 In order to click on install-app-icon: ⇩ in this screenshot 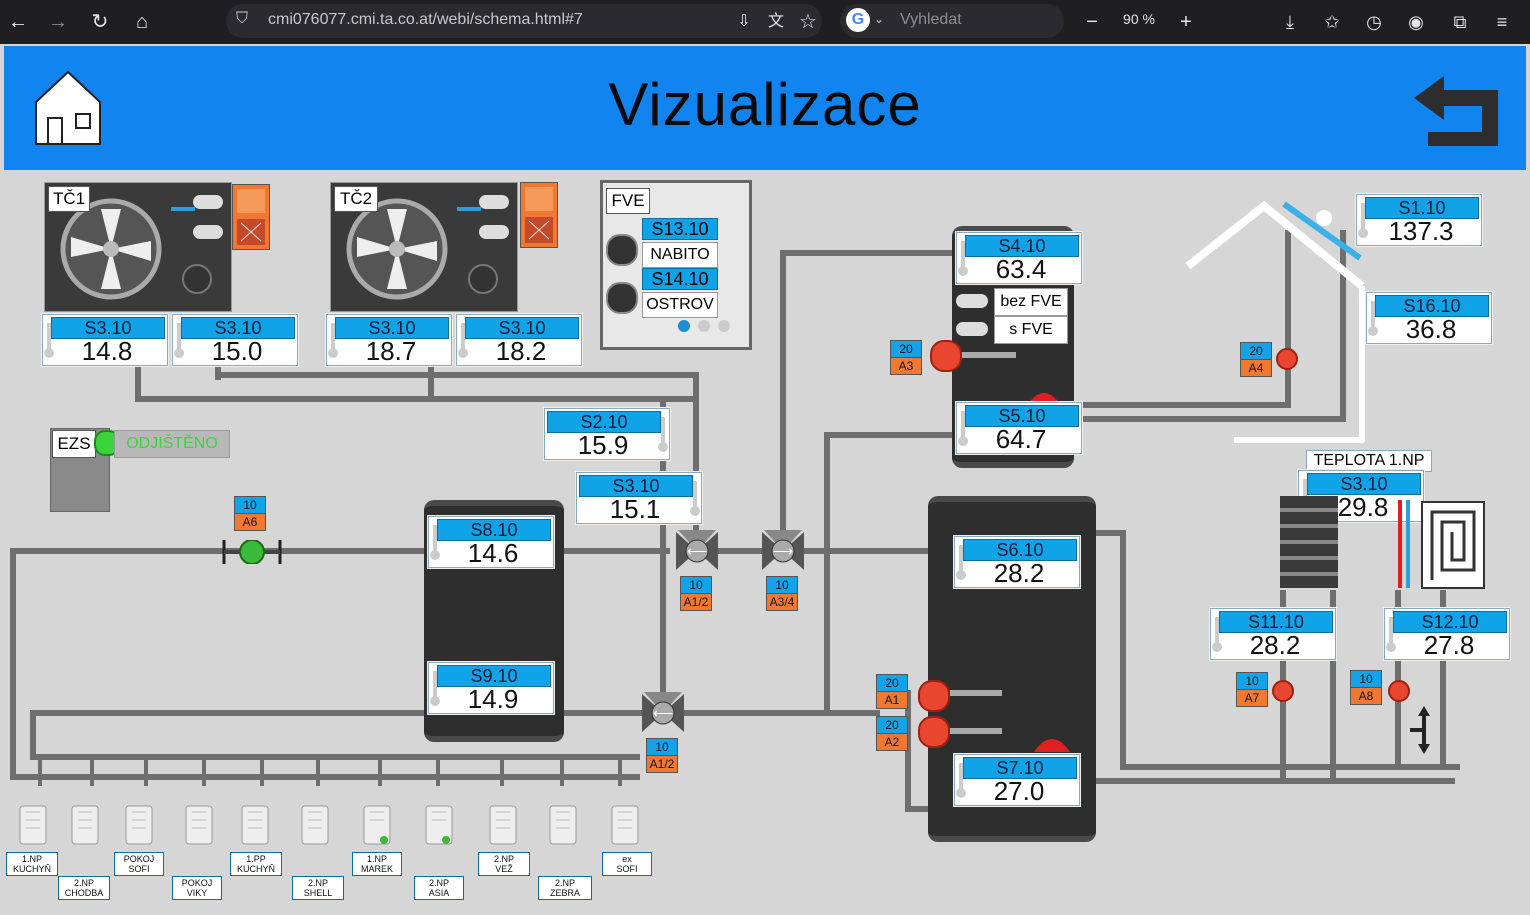, I will do `click(744, 22)`.